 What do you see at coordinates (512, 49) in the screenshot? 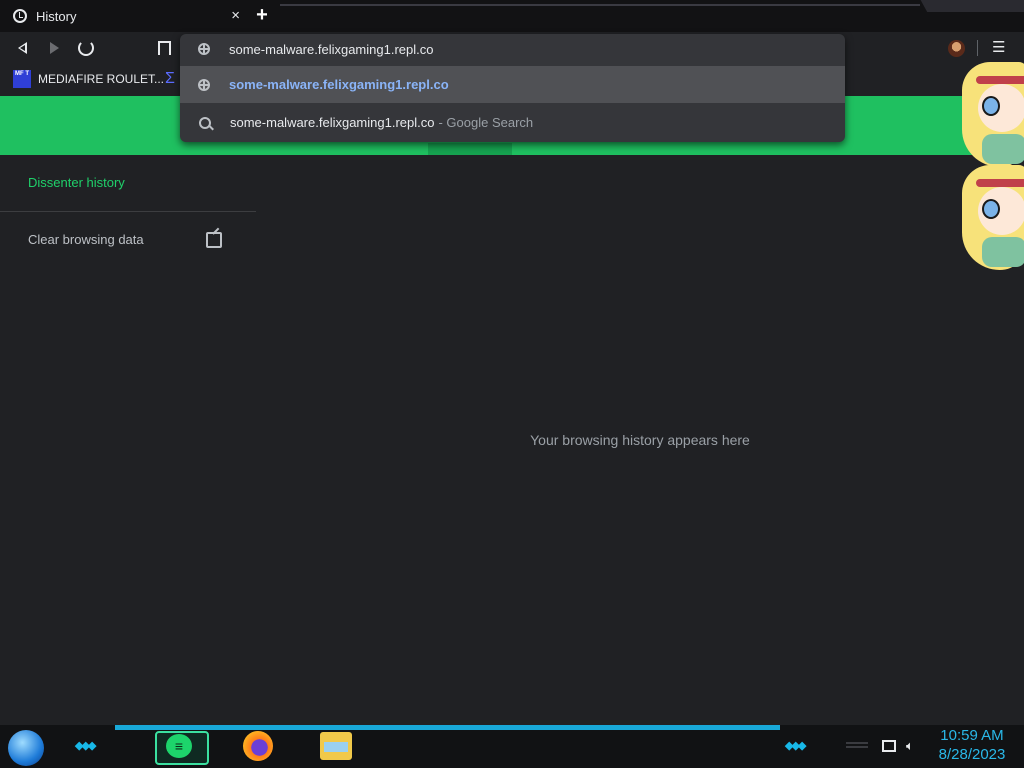
I see `address-bar: some-malware.felixgaming1.repl.co` at bounding box center [512, 49].